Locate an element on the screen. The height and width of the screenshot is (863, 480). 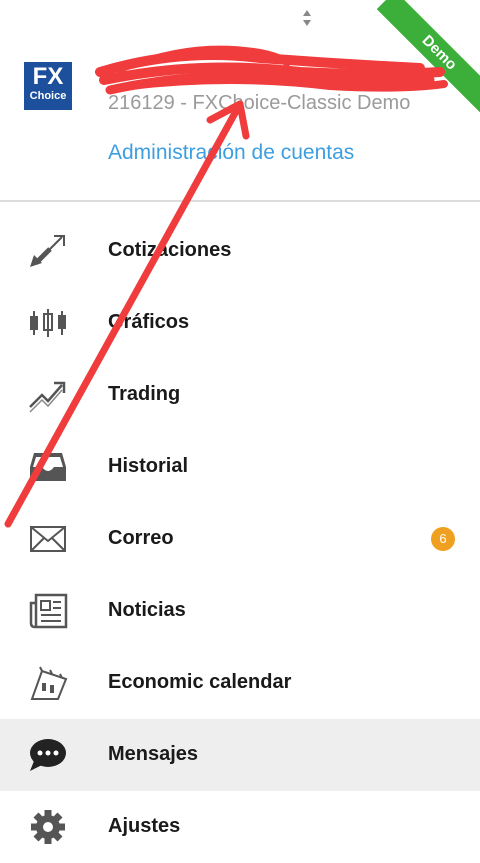
menu-label: Economic calendar is located at coordinates (200, 682).